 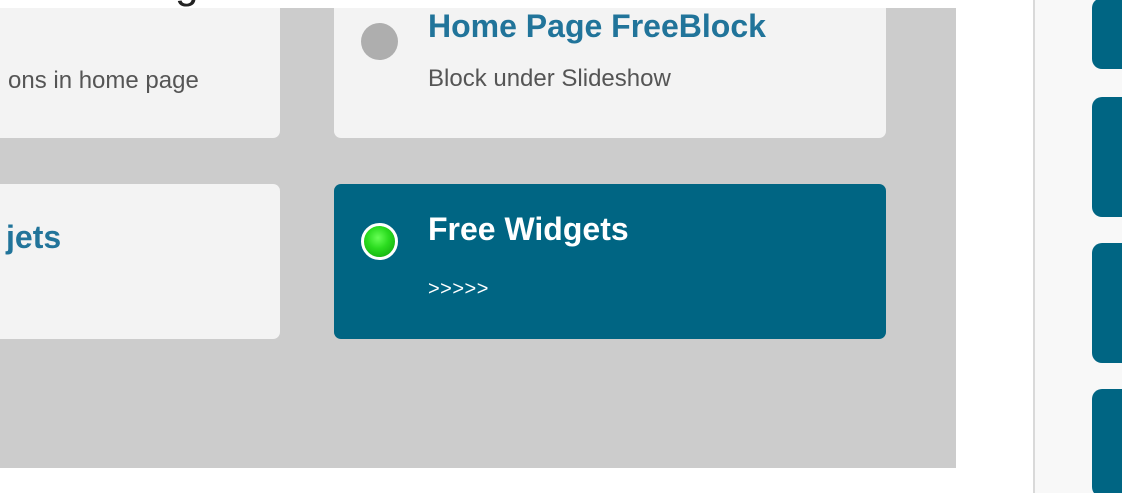 What do you see at coordinates (34, 237) in the screenshot?
I see `widgets-card-title: jets` at bounding box center [34, 237].